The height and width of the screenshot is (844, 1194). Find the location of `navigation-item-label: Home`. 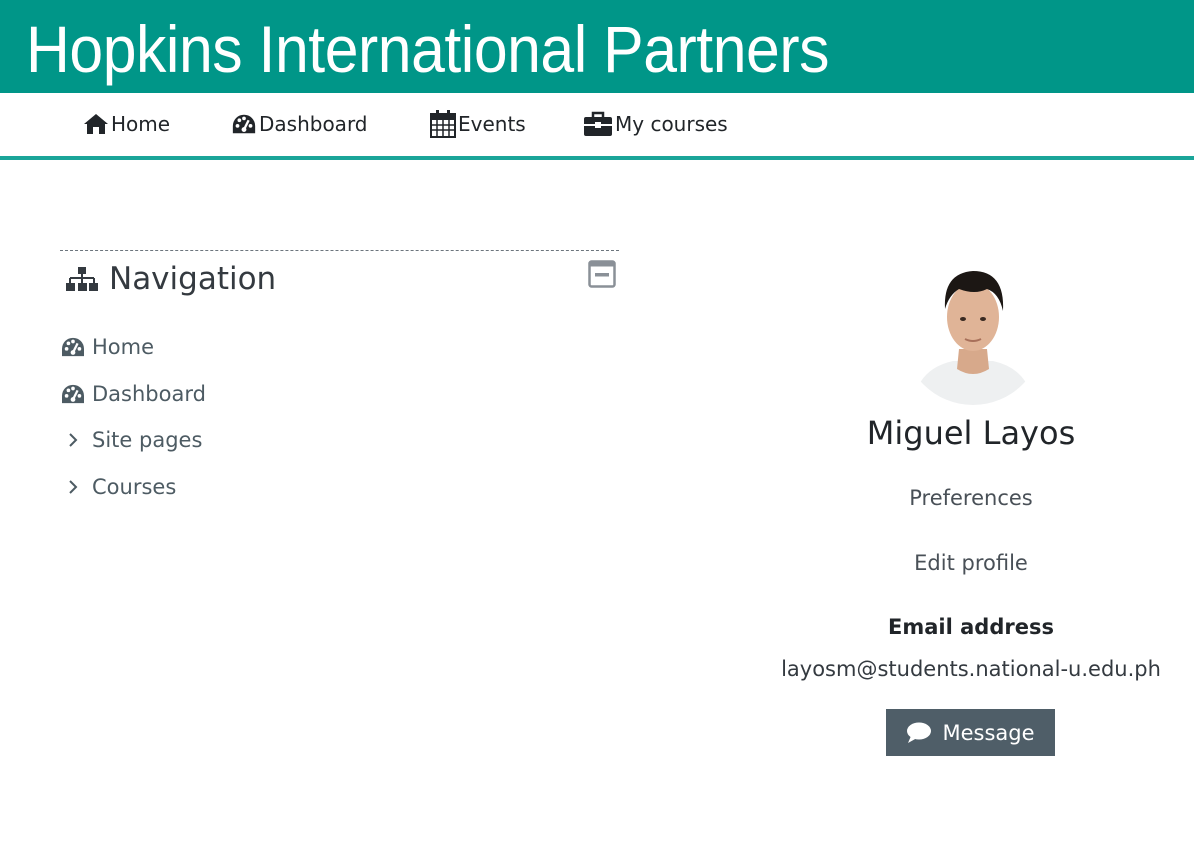

navigation-item-label: Home is located at coordinates (123, 347).